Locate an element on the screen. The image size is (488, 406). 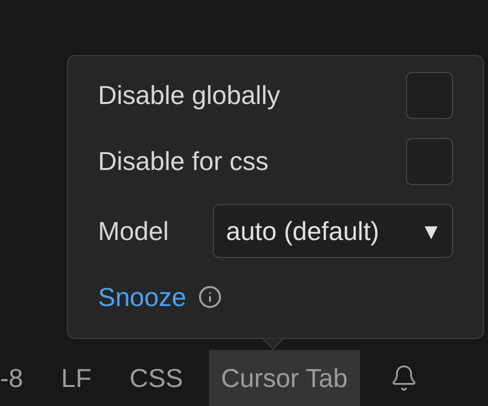
snooze-link: Snooze is located at coordinates (142, 297).